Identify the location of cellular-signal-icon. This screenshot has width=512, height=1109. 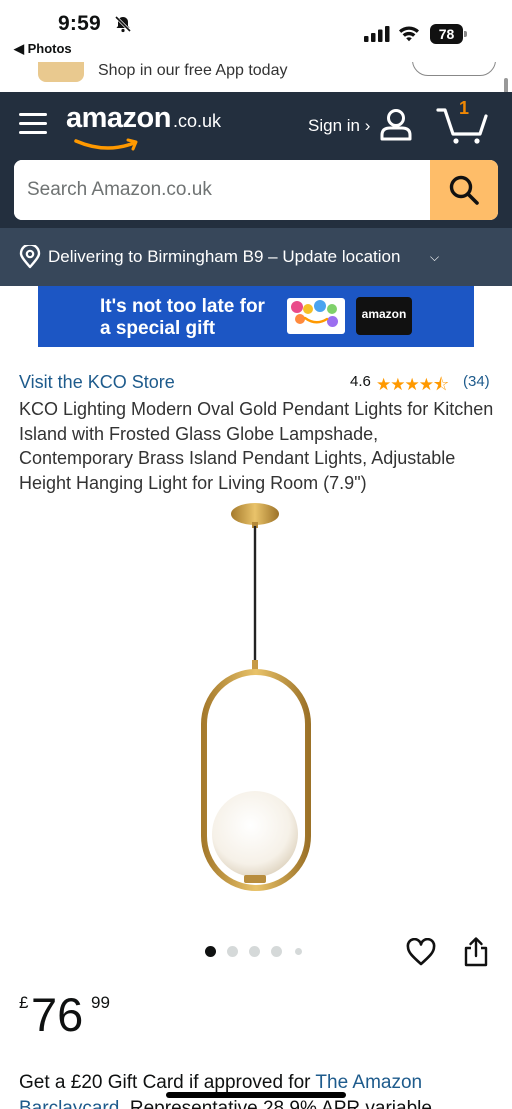
(377, 34).